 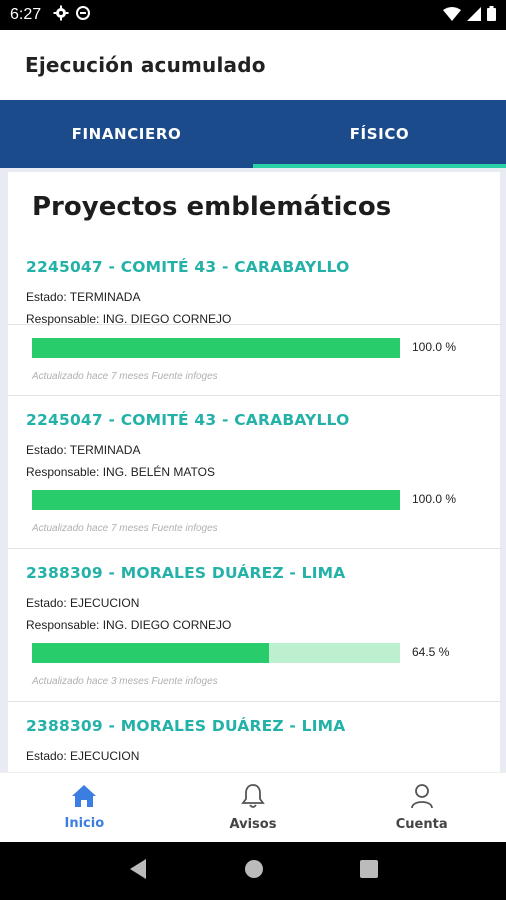 What do you see at coordinates (431, 652) in the screenshot?
I see `progress-percent: 64.5 %` at bounding box center [431, 652].